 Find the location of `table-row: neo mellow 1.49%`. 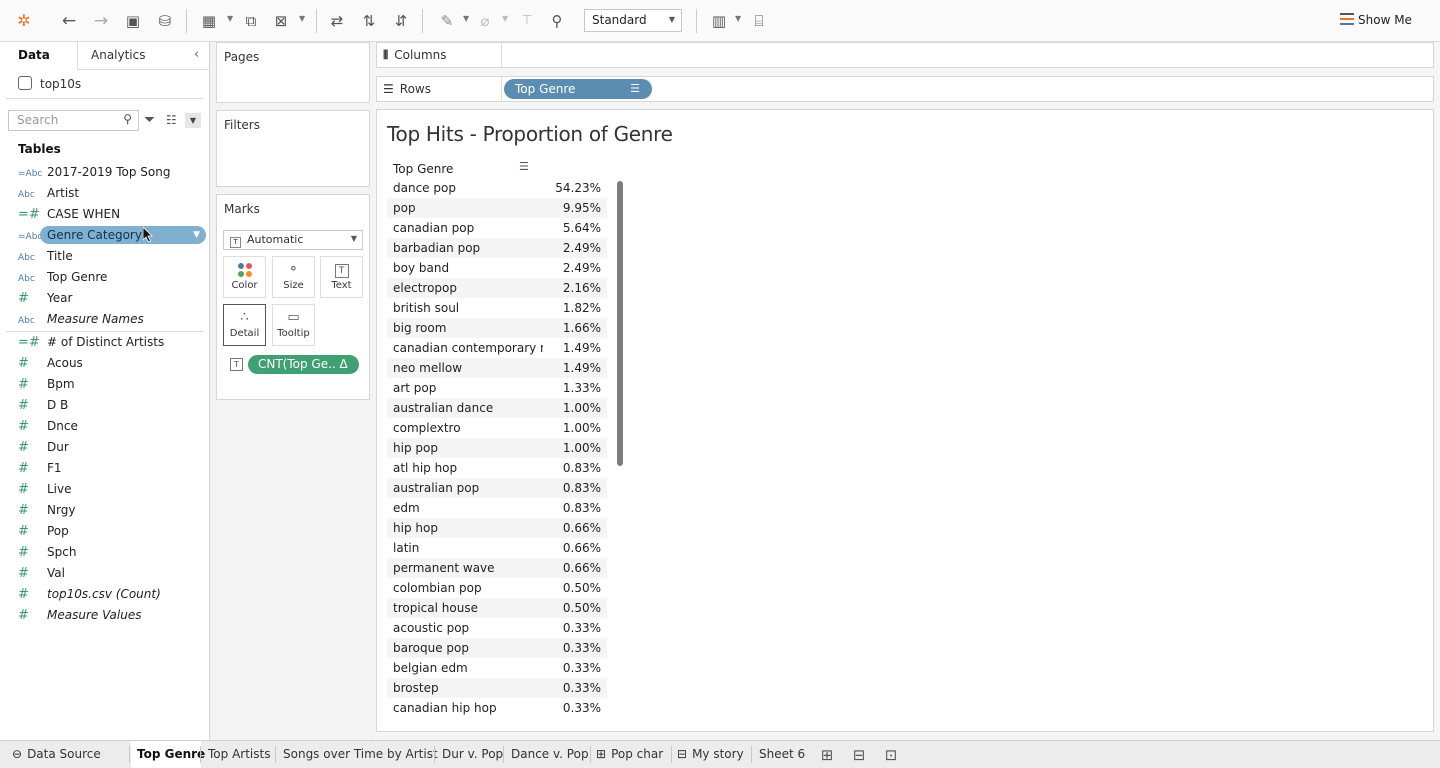

table-row: neo mellow 1.49% is located at coordinates (497, 368).